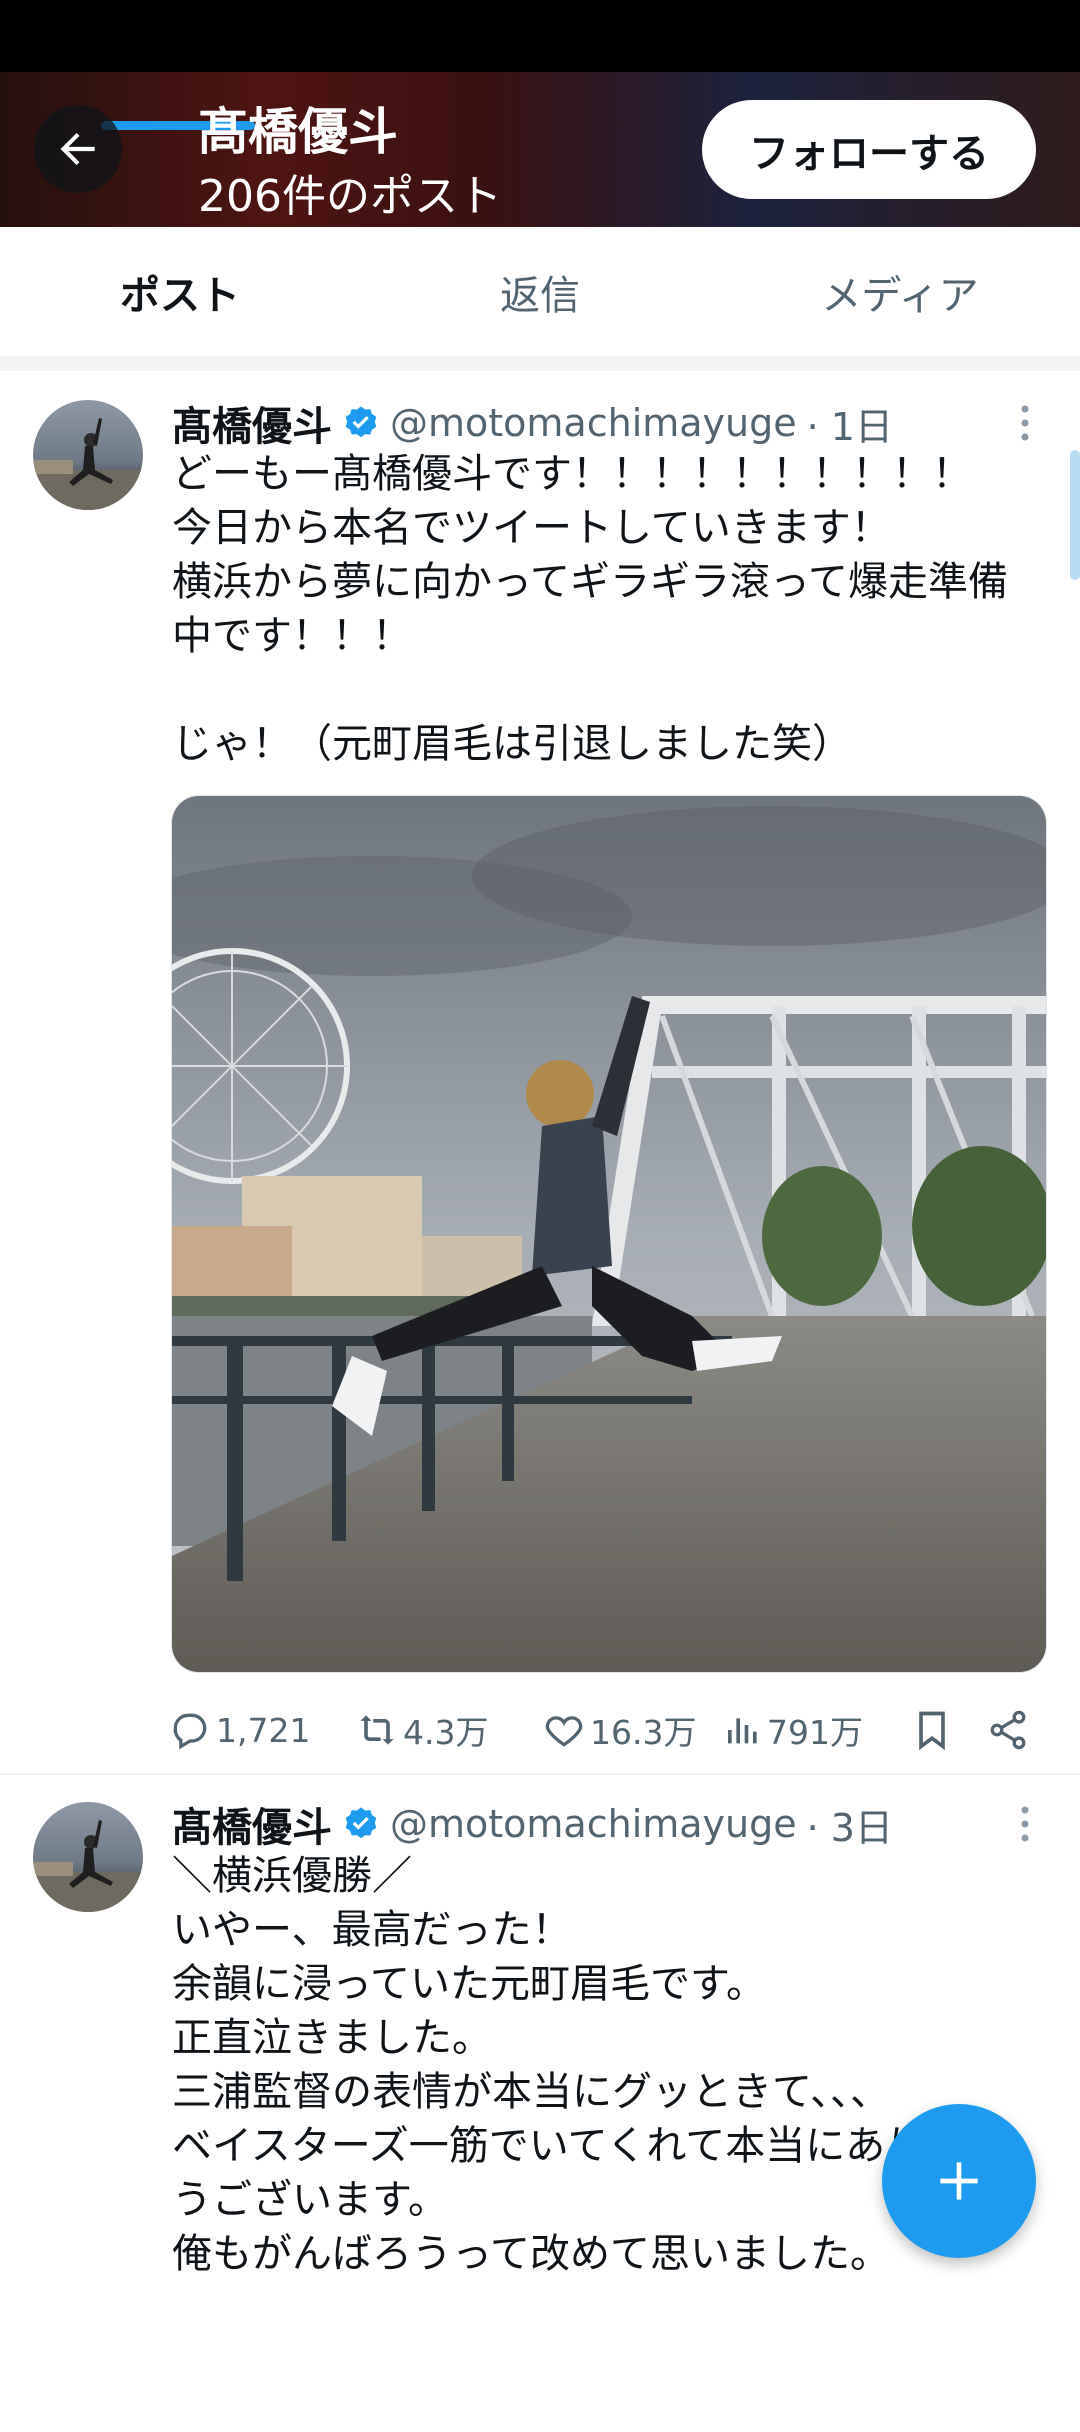 This screenshot has width=1080, height=2432. What do you see at coordinates (298, 132) in the screenshot?
I see `header-title: 髙橋優斗` at bounding box center [298, 132].